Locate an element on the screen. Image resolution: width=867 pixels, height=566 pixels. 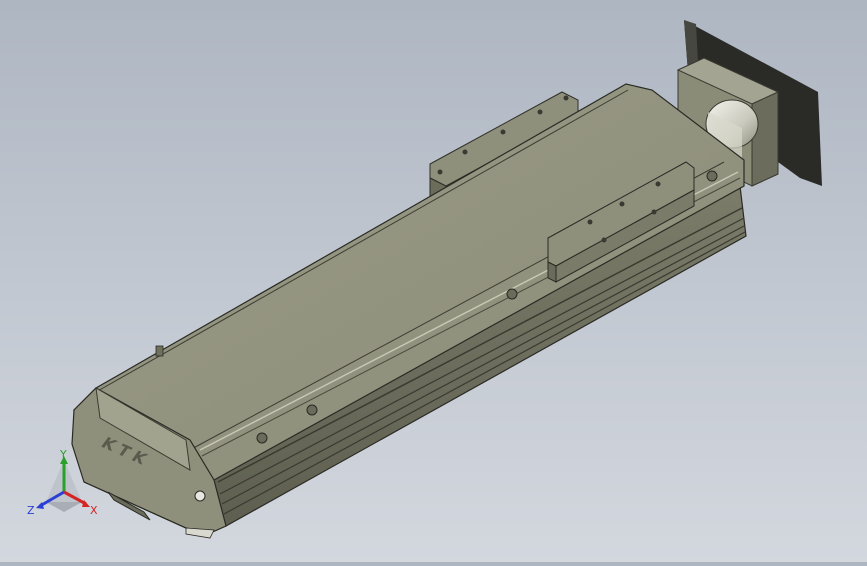
orientation-triad: Y X Z is located at coordinates (64, 485).